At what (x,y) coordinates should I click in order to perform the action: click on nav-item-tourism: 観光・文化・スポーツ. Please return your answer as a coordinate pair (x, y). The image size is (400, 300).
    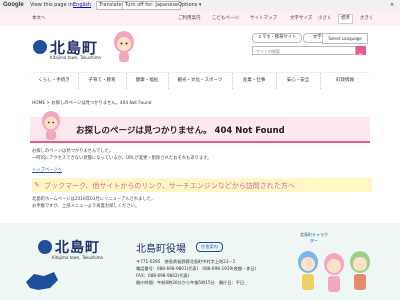
    Looking at the image, I should click on (200, 81).